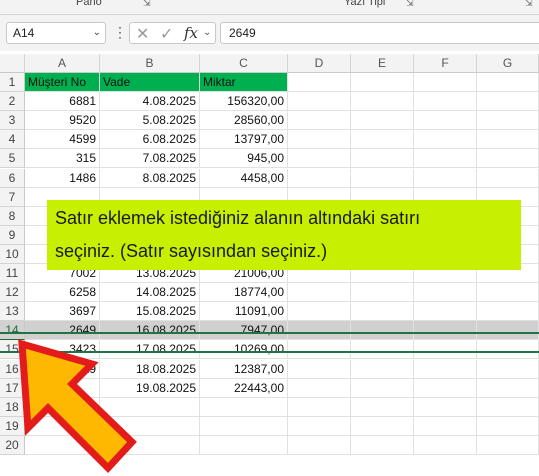  I want to click on cell-g3, so click(508, 121).